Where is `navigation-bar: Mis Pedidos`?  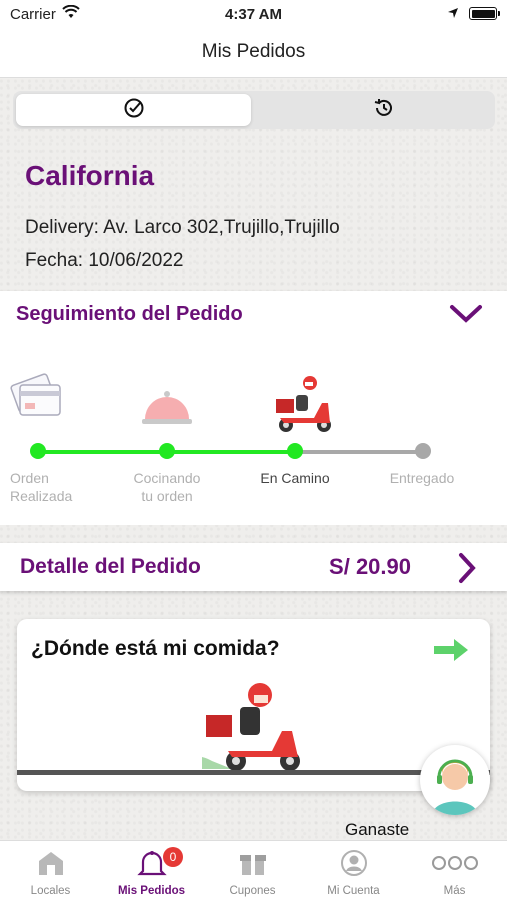 navigation-bar: Mis Pedidos is located at coordinates (253, 53).